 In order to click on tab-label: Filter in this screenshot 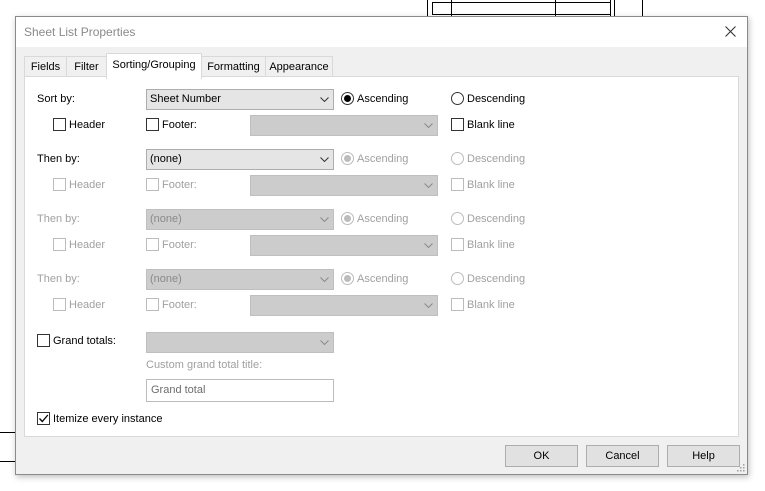, I will do `click(86, 67)`.